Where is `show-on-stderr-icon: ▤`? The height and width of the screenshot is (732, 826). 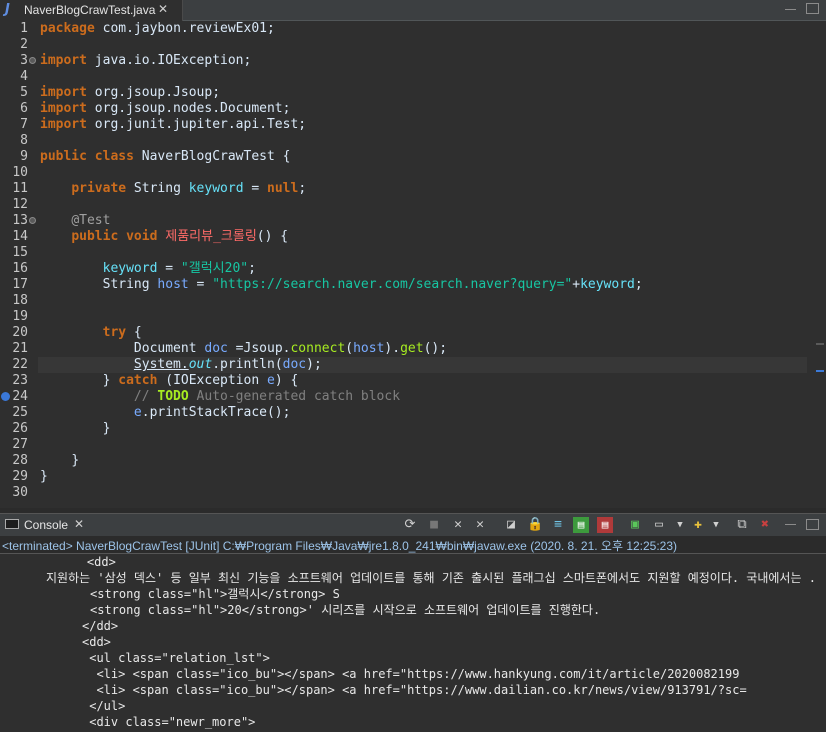
show-on-stderr-icon: ▤ is located at coordinates (605, 525).